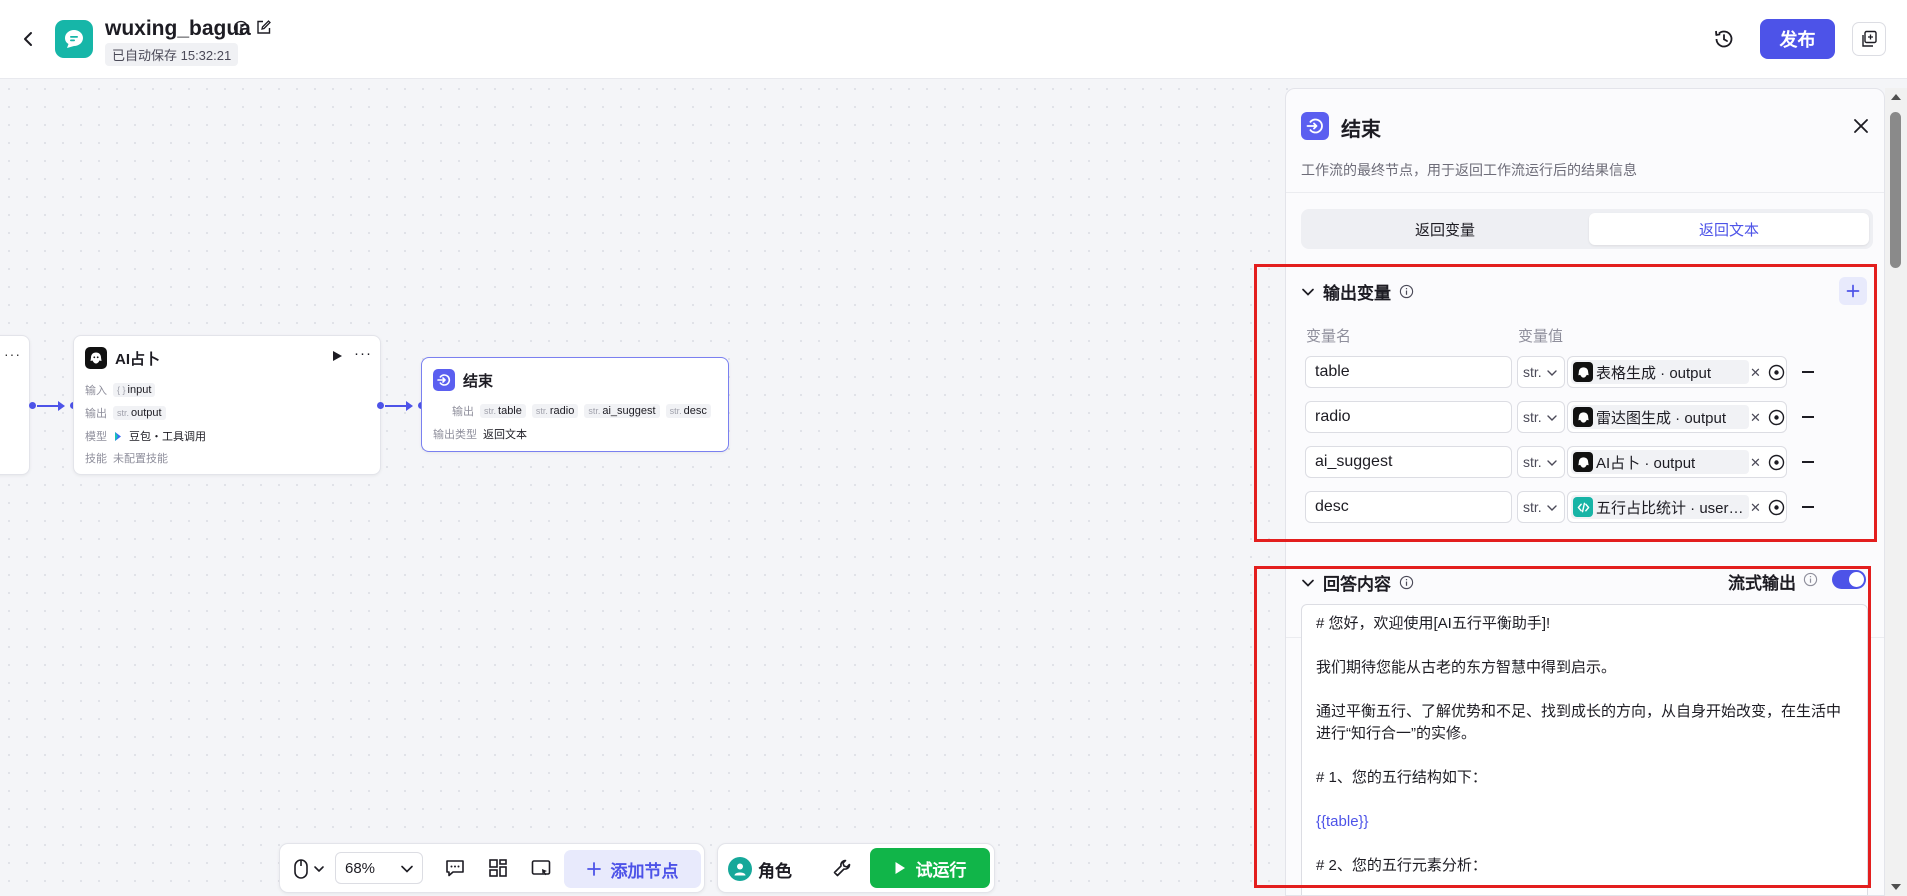 The height and width of the screenshot is (896, 1907). What do you see at coordinates (1762, 583) in the screenshot?
I see `stream-output-label: 流式输出` at bounding box center [1762, 583].